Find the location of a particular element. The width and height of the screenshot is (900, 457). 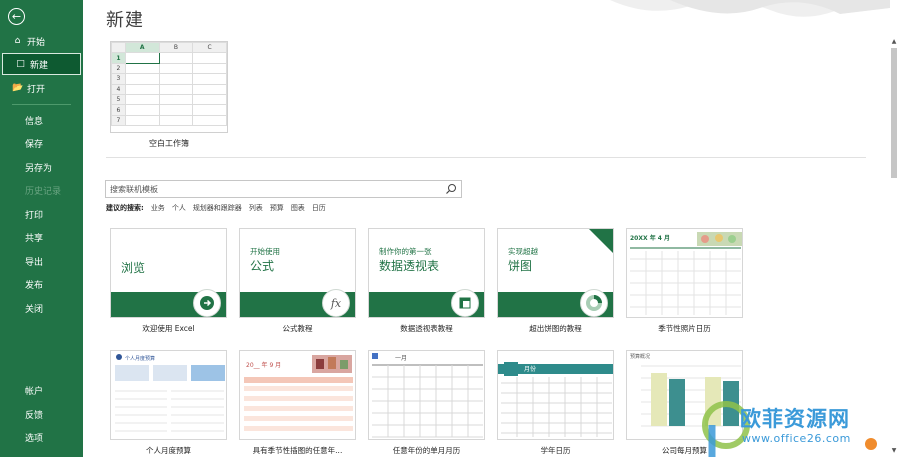

sidebar-item-print: 打印 is located at coordinates (41, 214).